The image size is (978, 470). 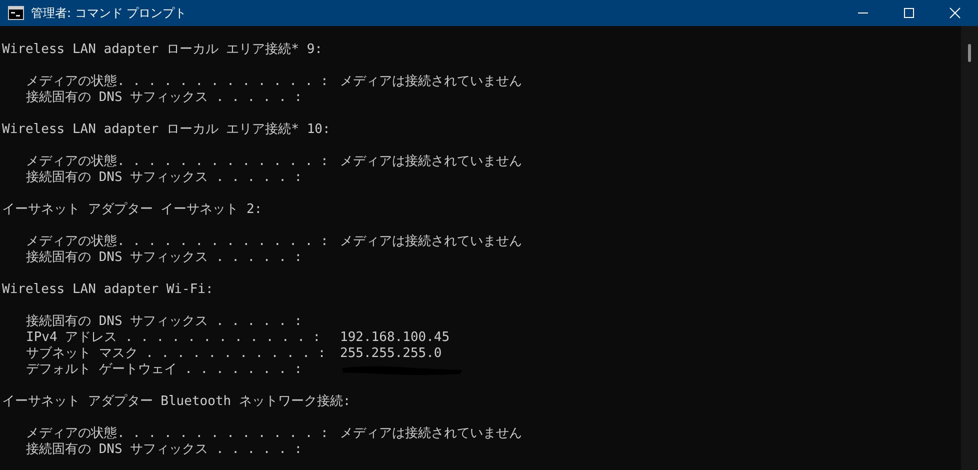 I want to click on property-value: 192.168.100.45, so click(x=395, y=338).